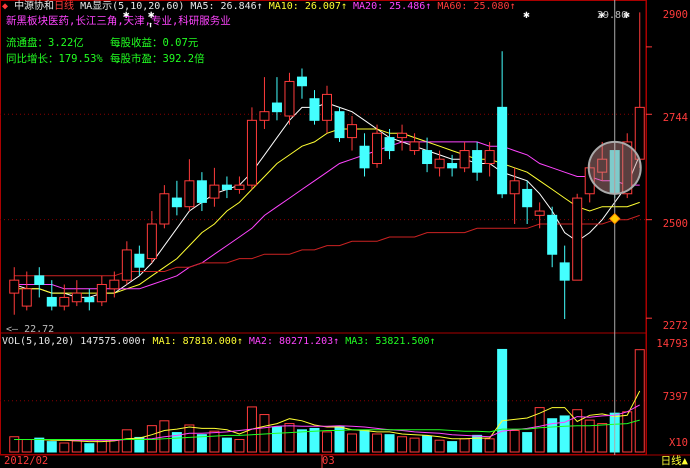 The image size is (690, 468). I want to click on period-tab-label: 日线, so click(671, 461).